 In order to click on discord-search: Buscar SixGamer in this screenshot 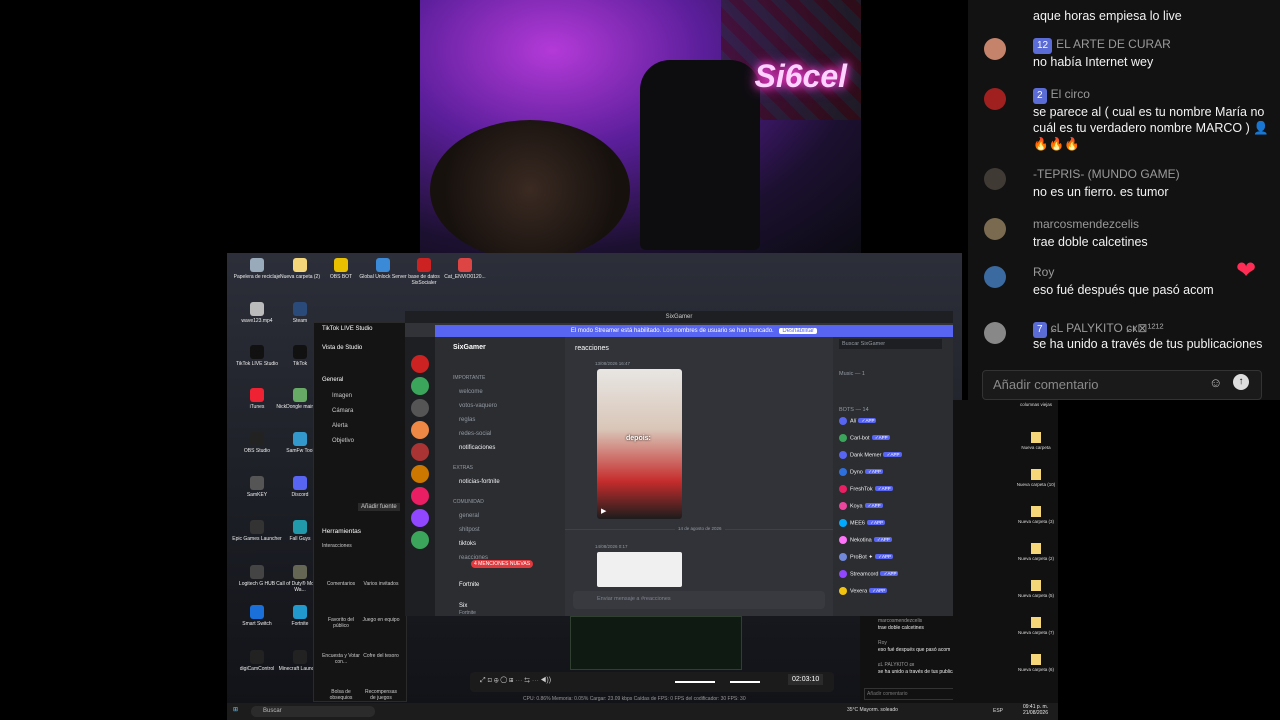, I will do `click(890, 344)`.